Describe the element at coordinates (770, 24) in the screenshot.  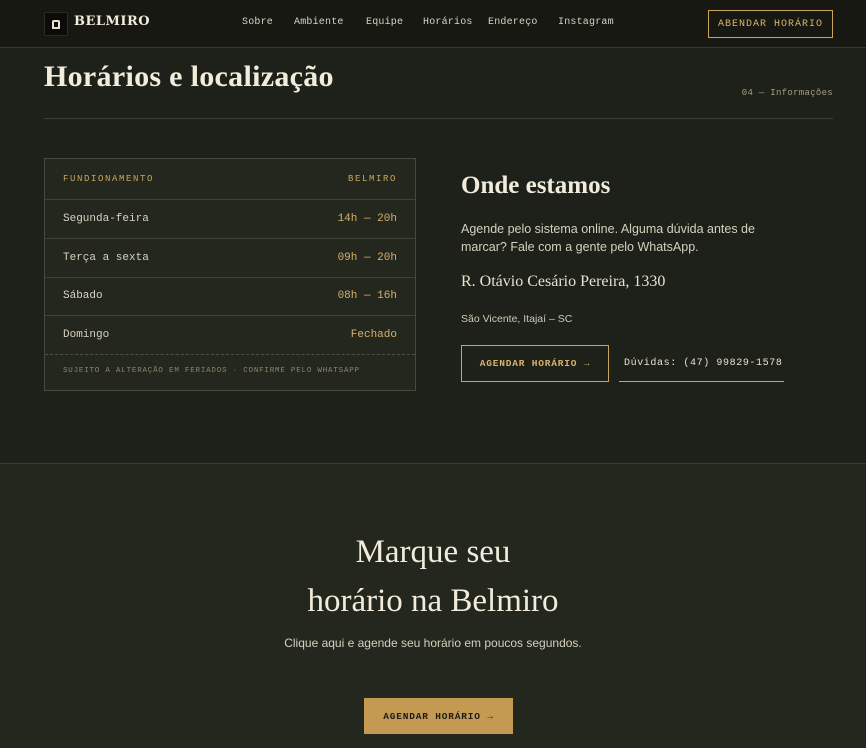
I see `nav-schedule-button: ABENDAR HORÁRIO` at that location.